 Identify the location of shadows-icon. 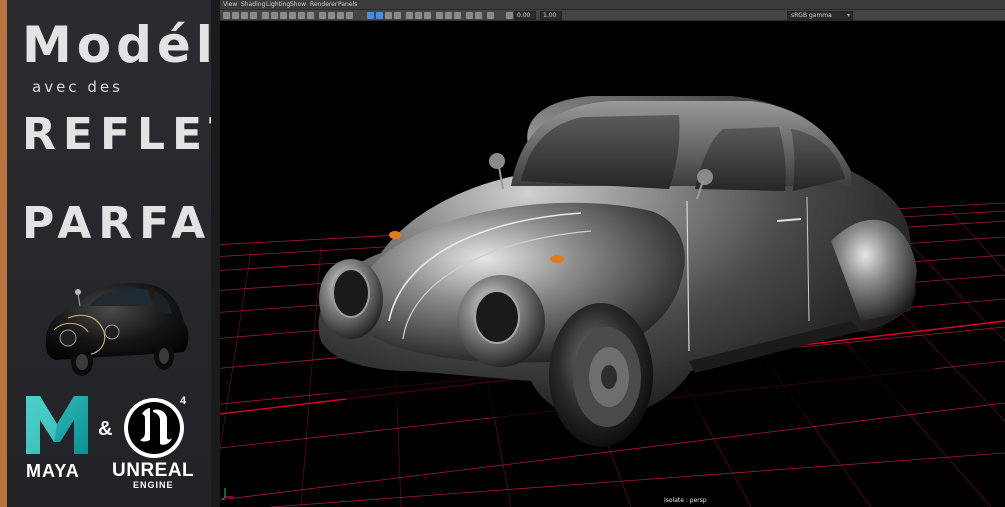
(388, 15).